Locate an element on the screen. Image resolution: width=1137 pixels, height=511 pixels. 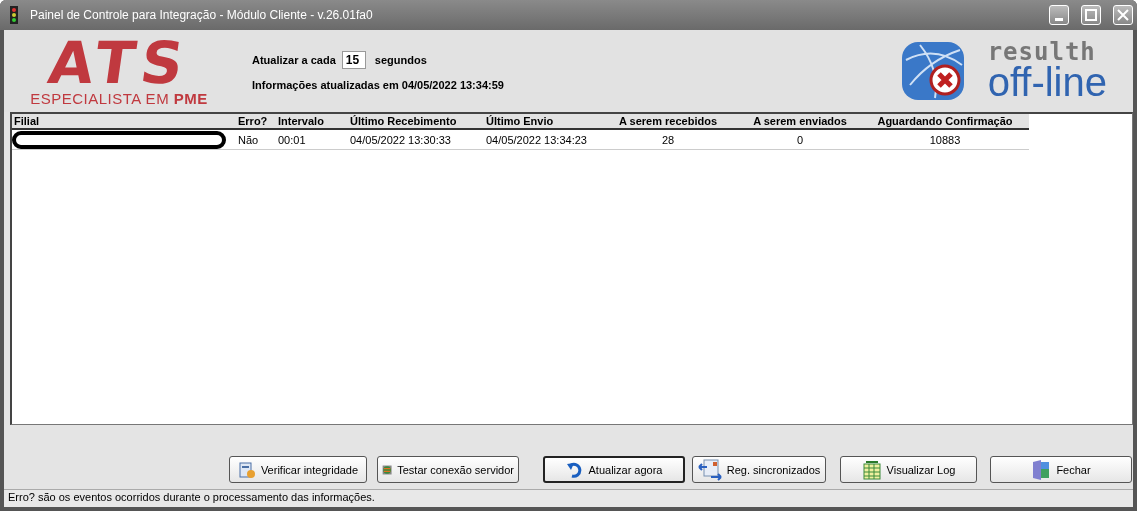
action-button: Testar conexão servidor is located at coordinates (448, 469).